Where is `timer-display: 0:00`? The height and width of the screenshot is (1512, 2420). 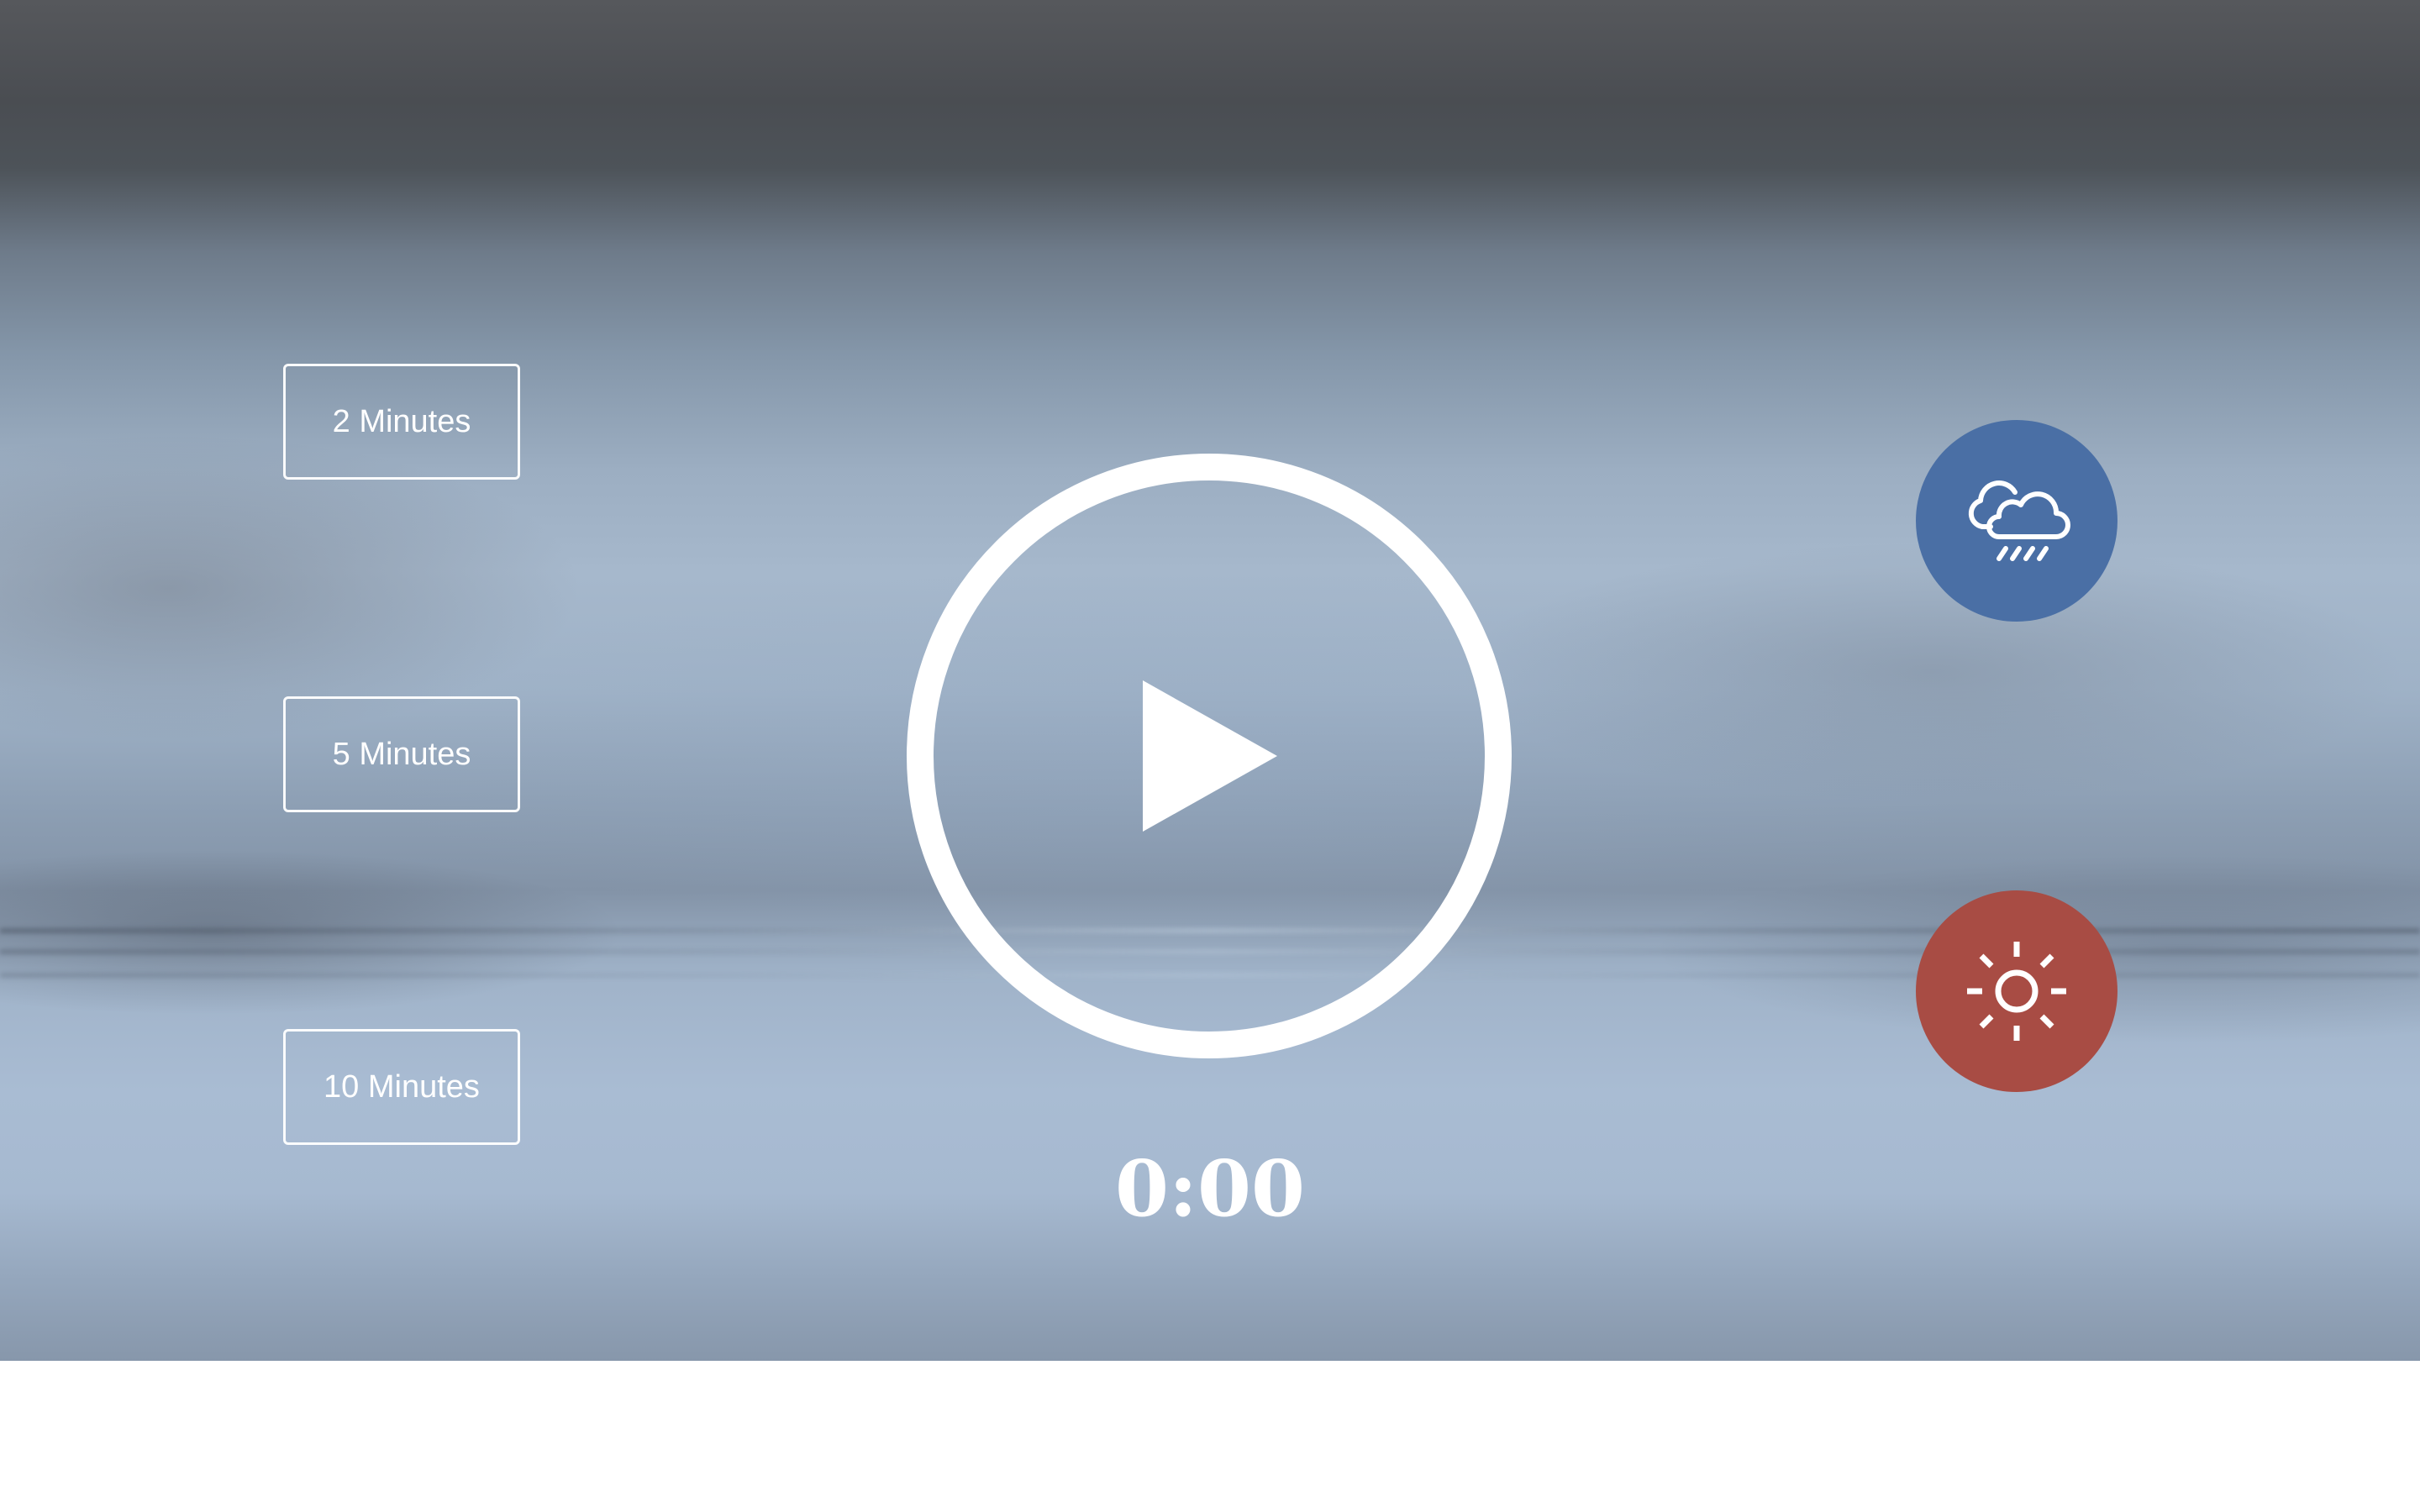 timer-display: 0:00 is located at coordinates (1209, 1188).